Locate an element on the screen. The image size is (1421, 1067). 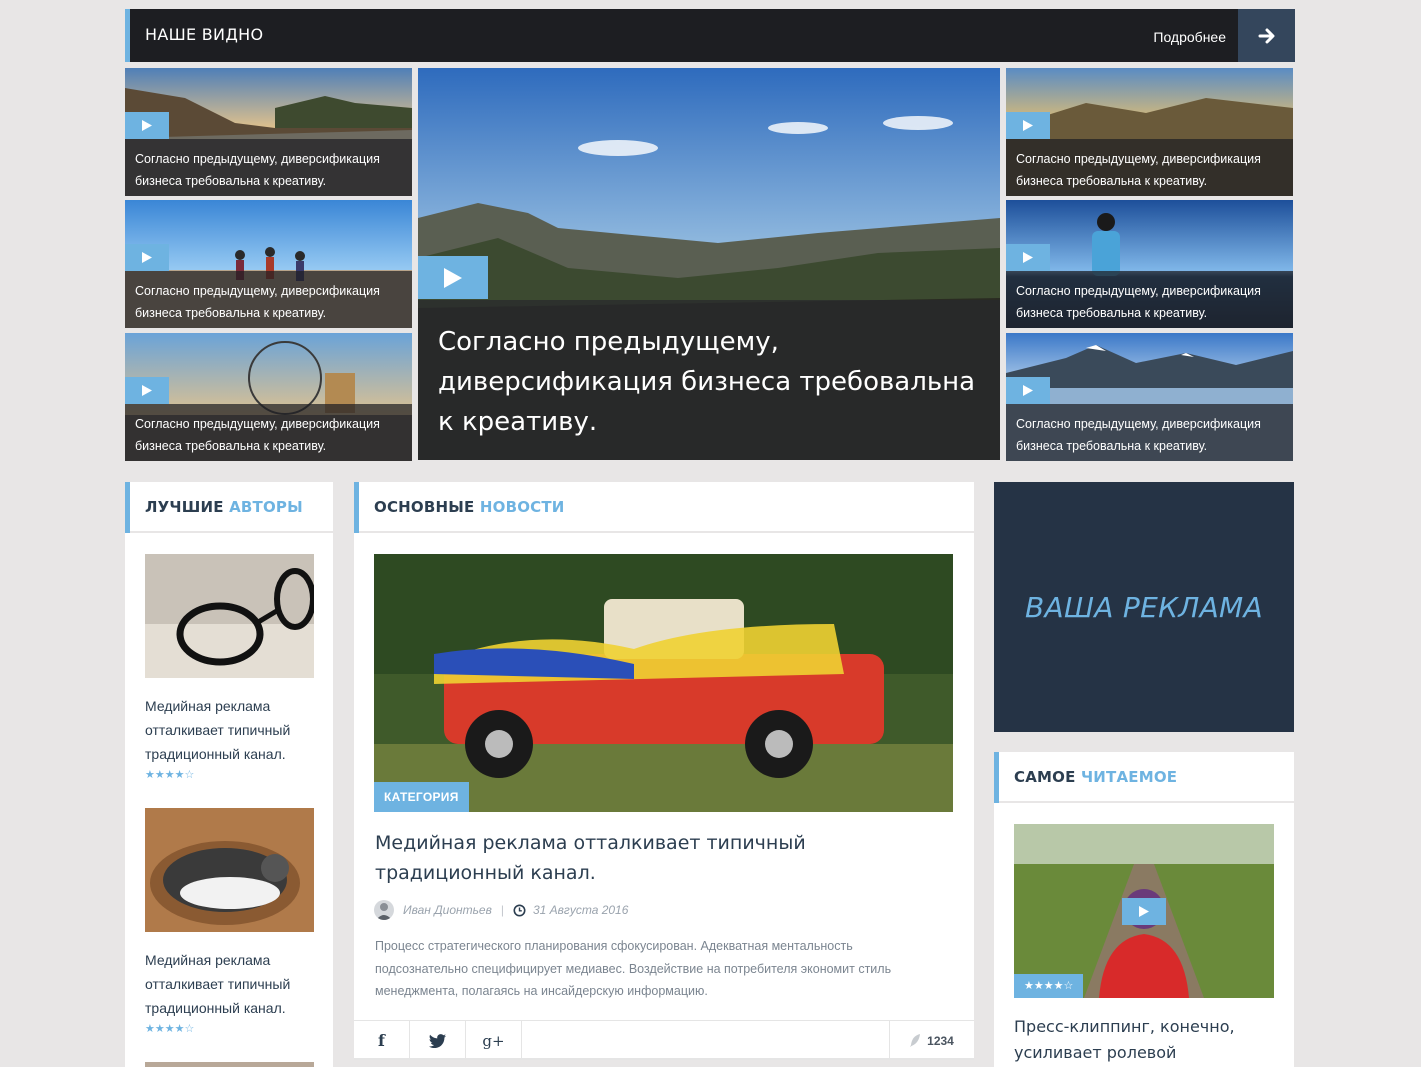
twitter-share-button is located at coordinates (438, 1040).